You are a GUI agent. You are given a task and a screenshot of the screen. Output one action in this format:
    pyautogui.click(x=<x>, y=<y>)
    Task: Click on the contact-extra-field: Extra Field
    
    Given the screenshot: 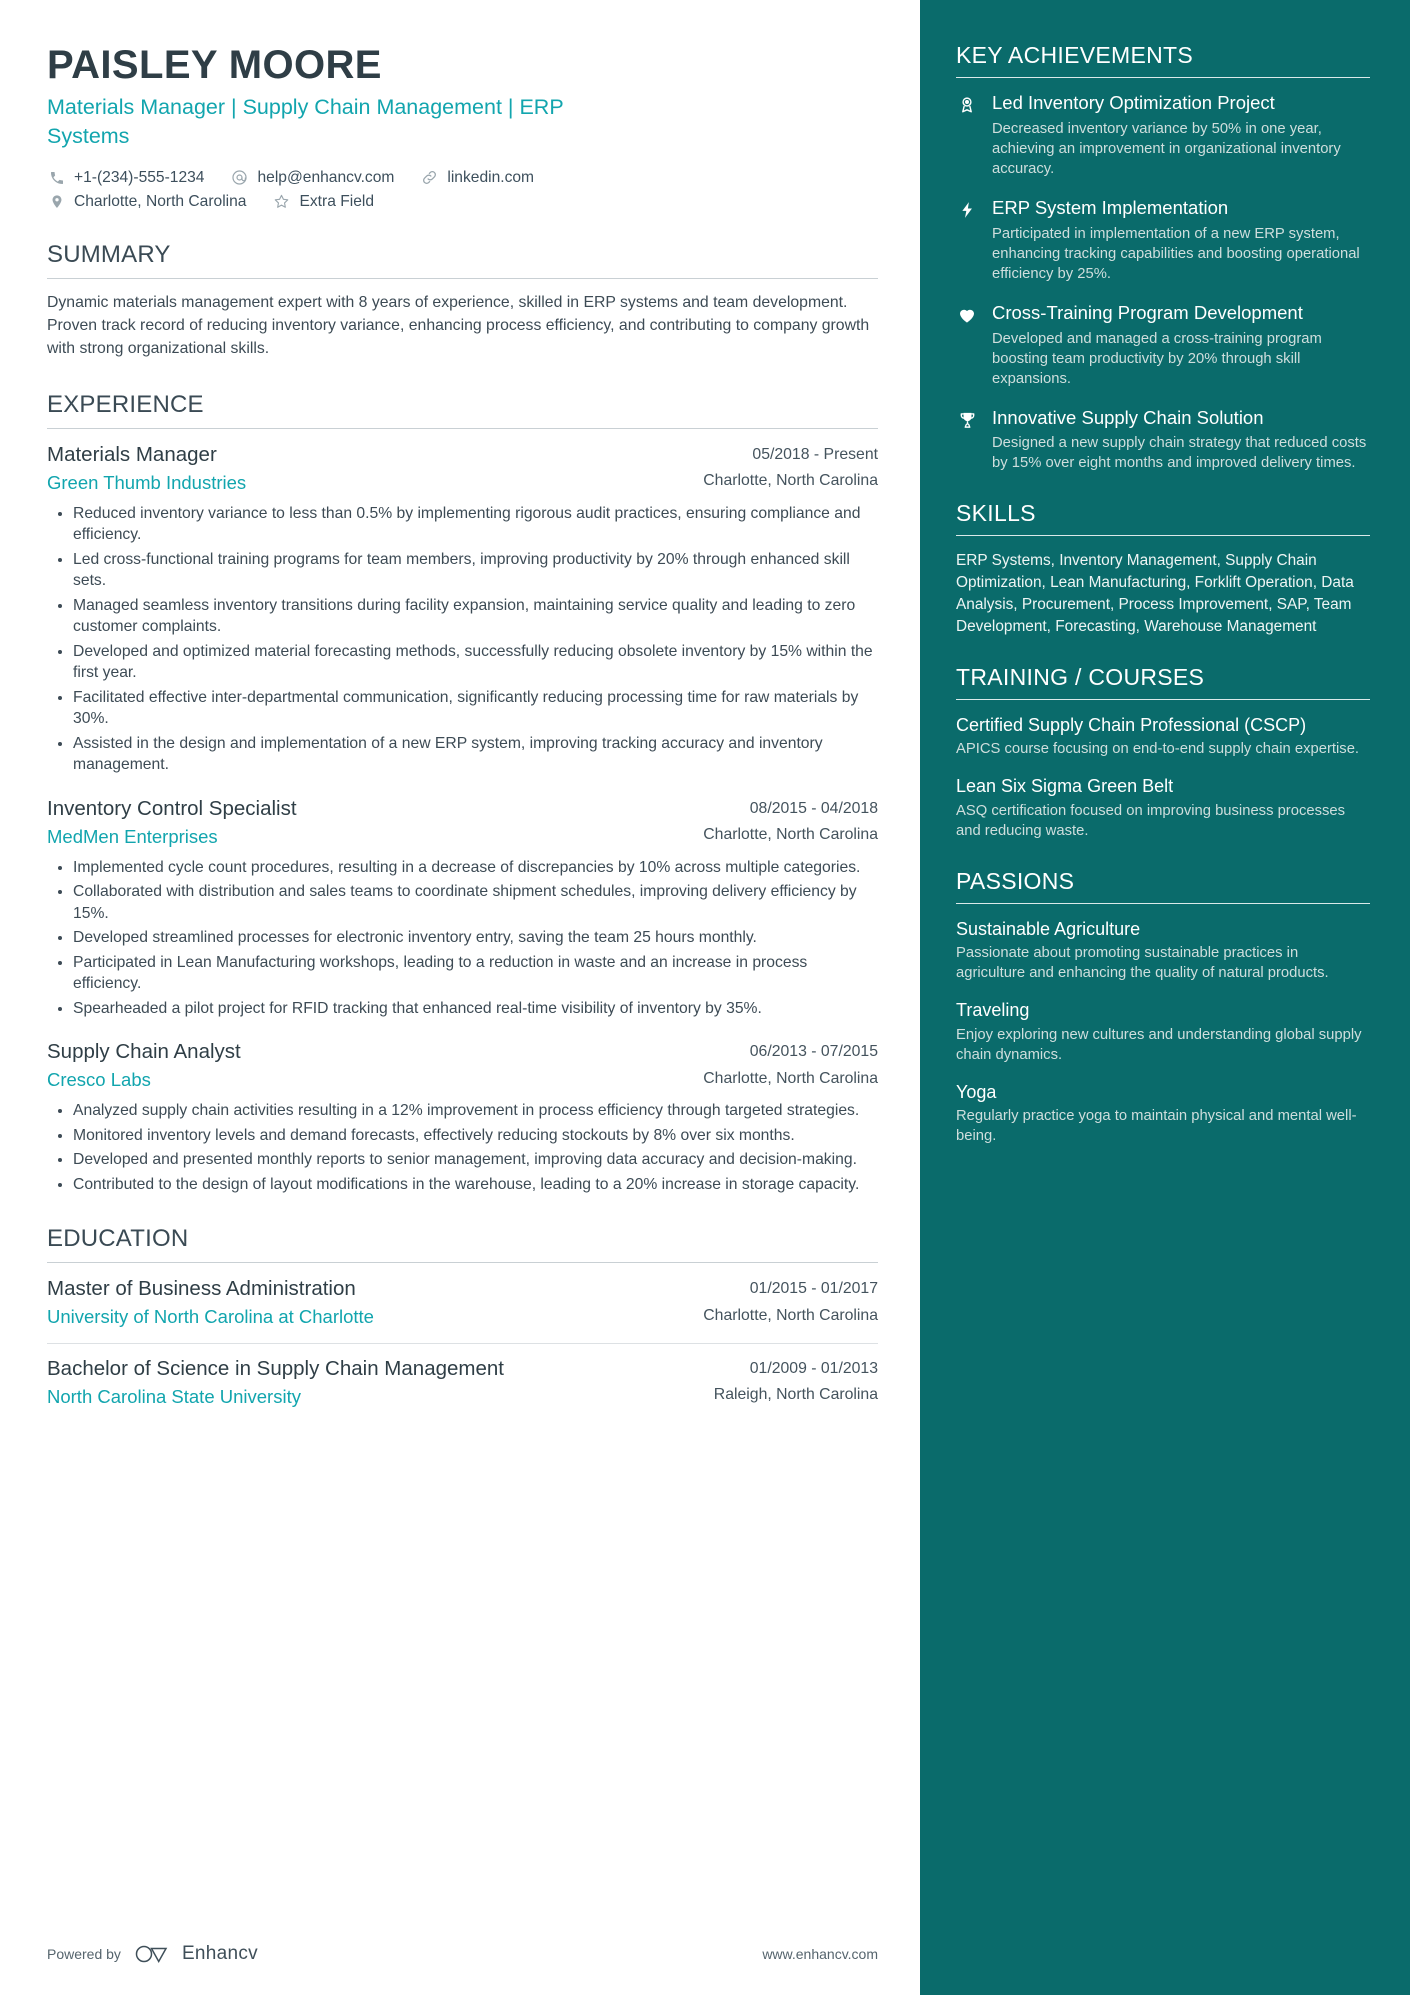 What is the action you would take?
    pyautogui.click(x=323, y=201)
    